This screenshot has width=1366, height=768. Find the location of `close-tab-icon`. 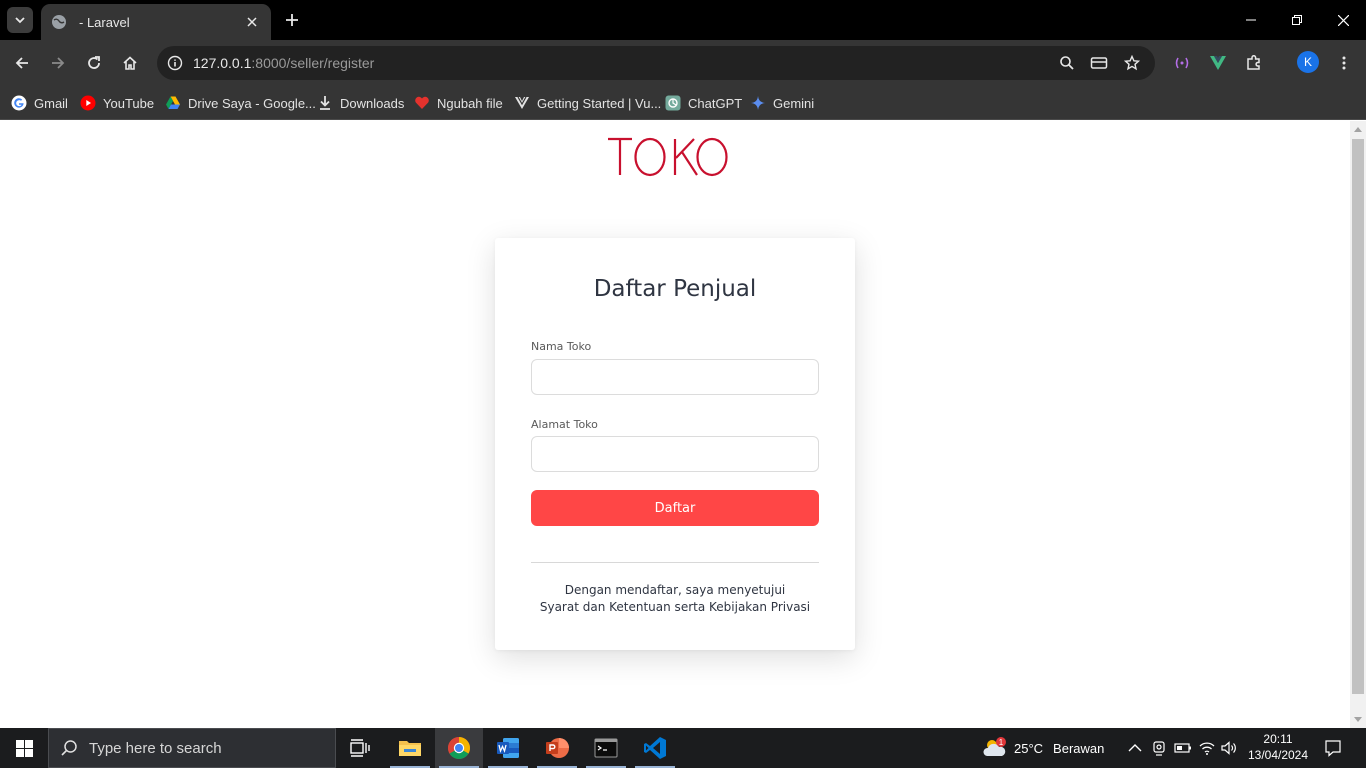

close-tab-icon is located at coordinates (252, 22).